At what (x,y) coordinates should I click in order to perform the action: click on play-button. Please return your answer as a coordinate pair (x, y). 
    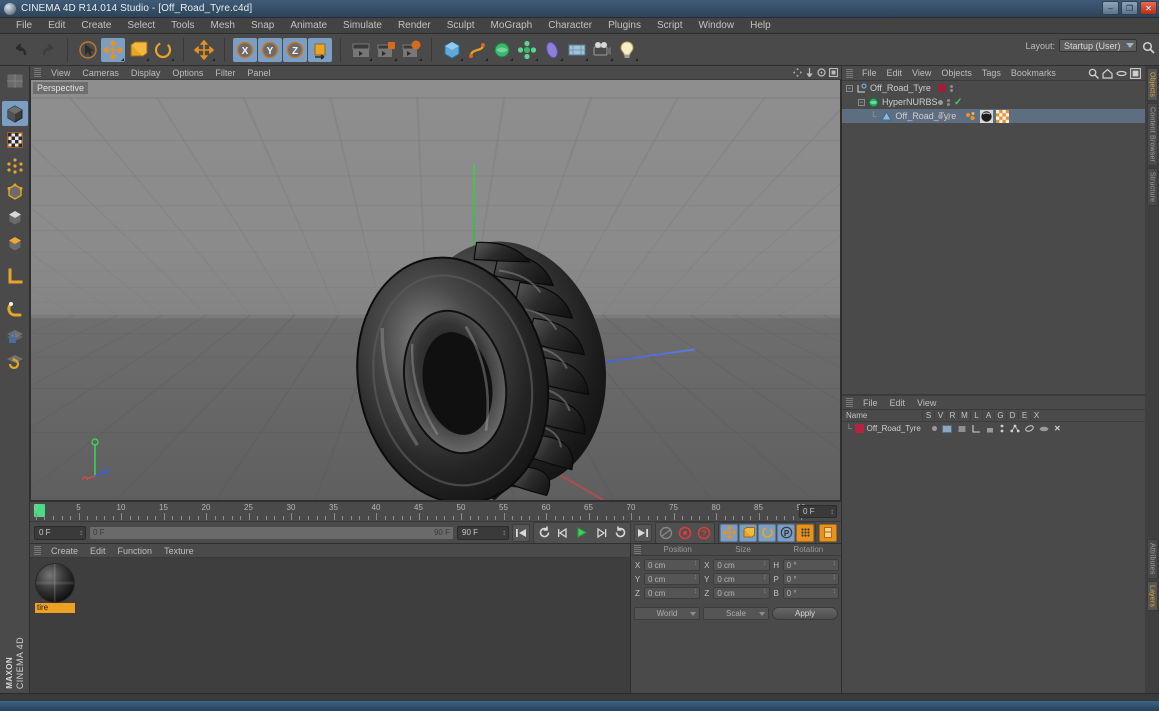
    Looking at the image, I should click on (582, 533).